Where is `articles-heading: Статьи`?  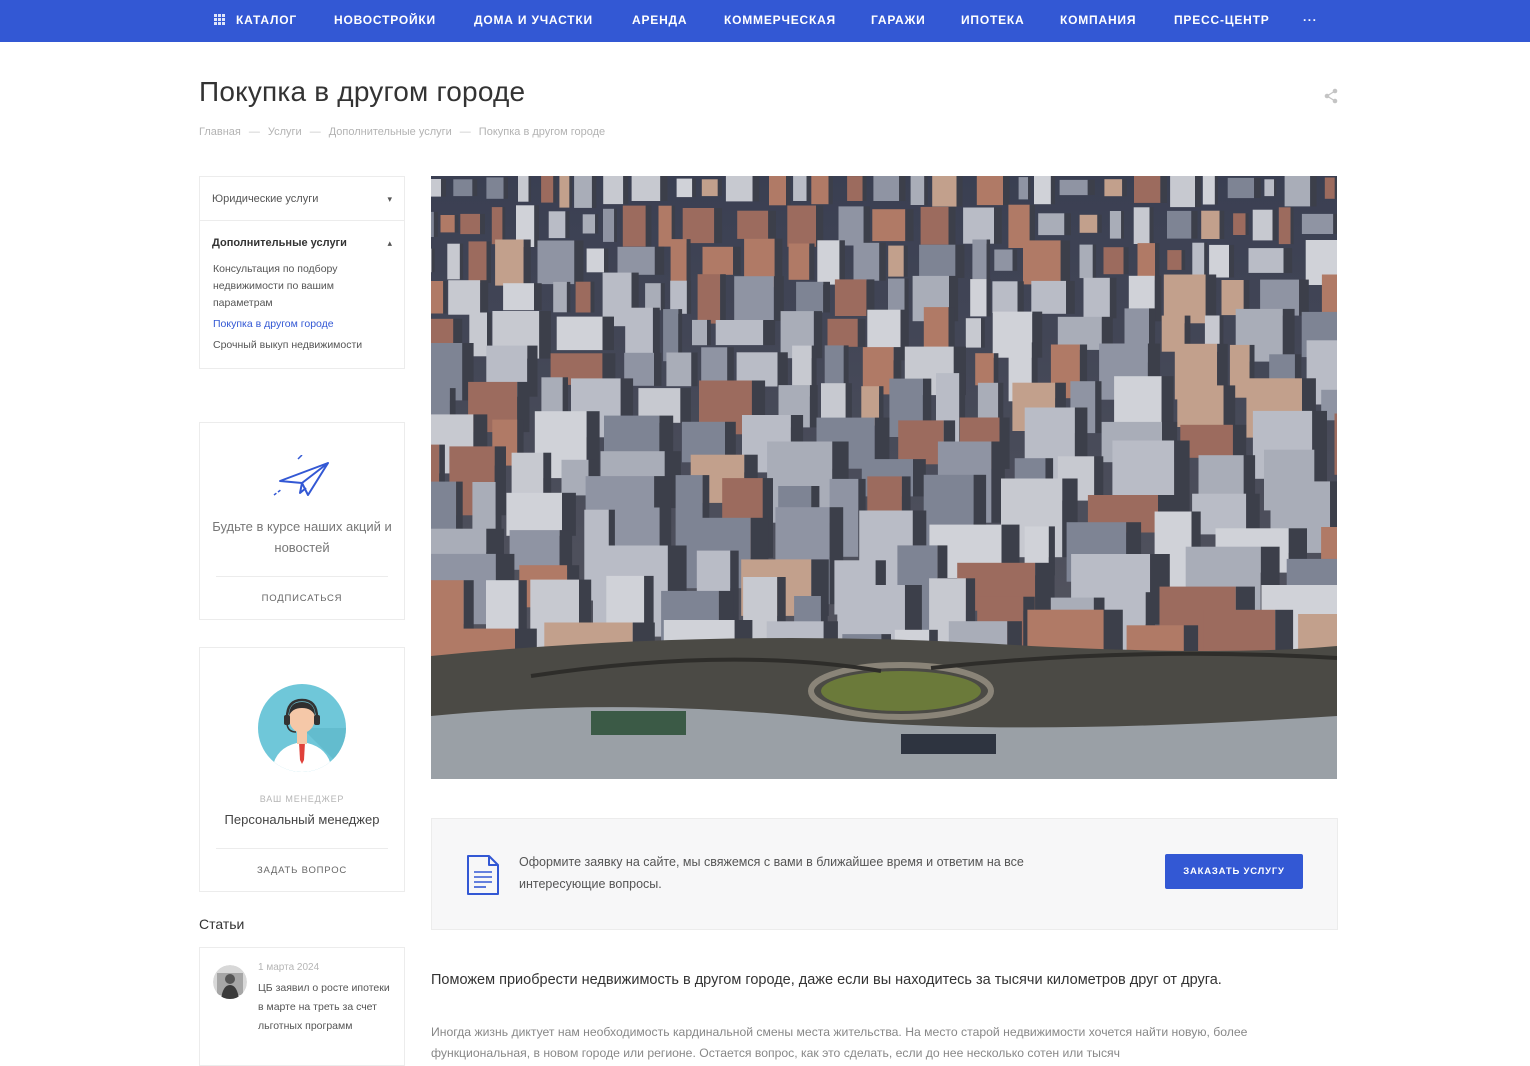 articles-heading: Статьи is located at coordinates (222, 924).